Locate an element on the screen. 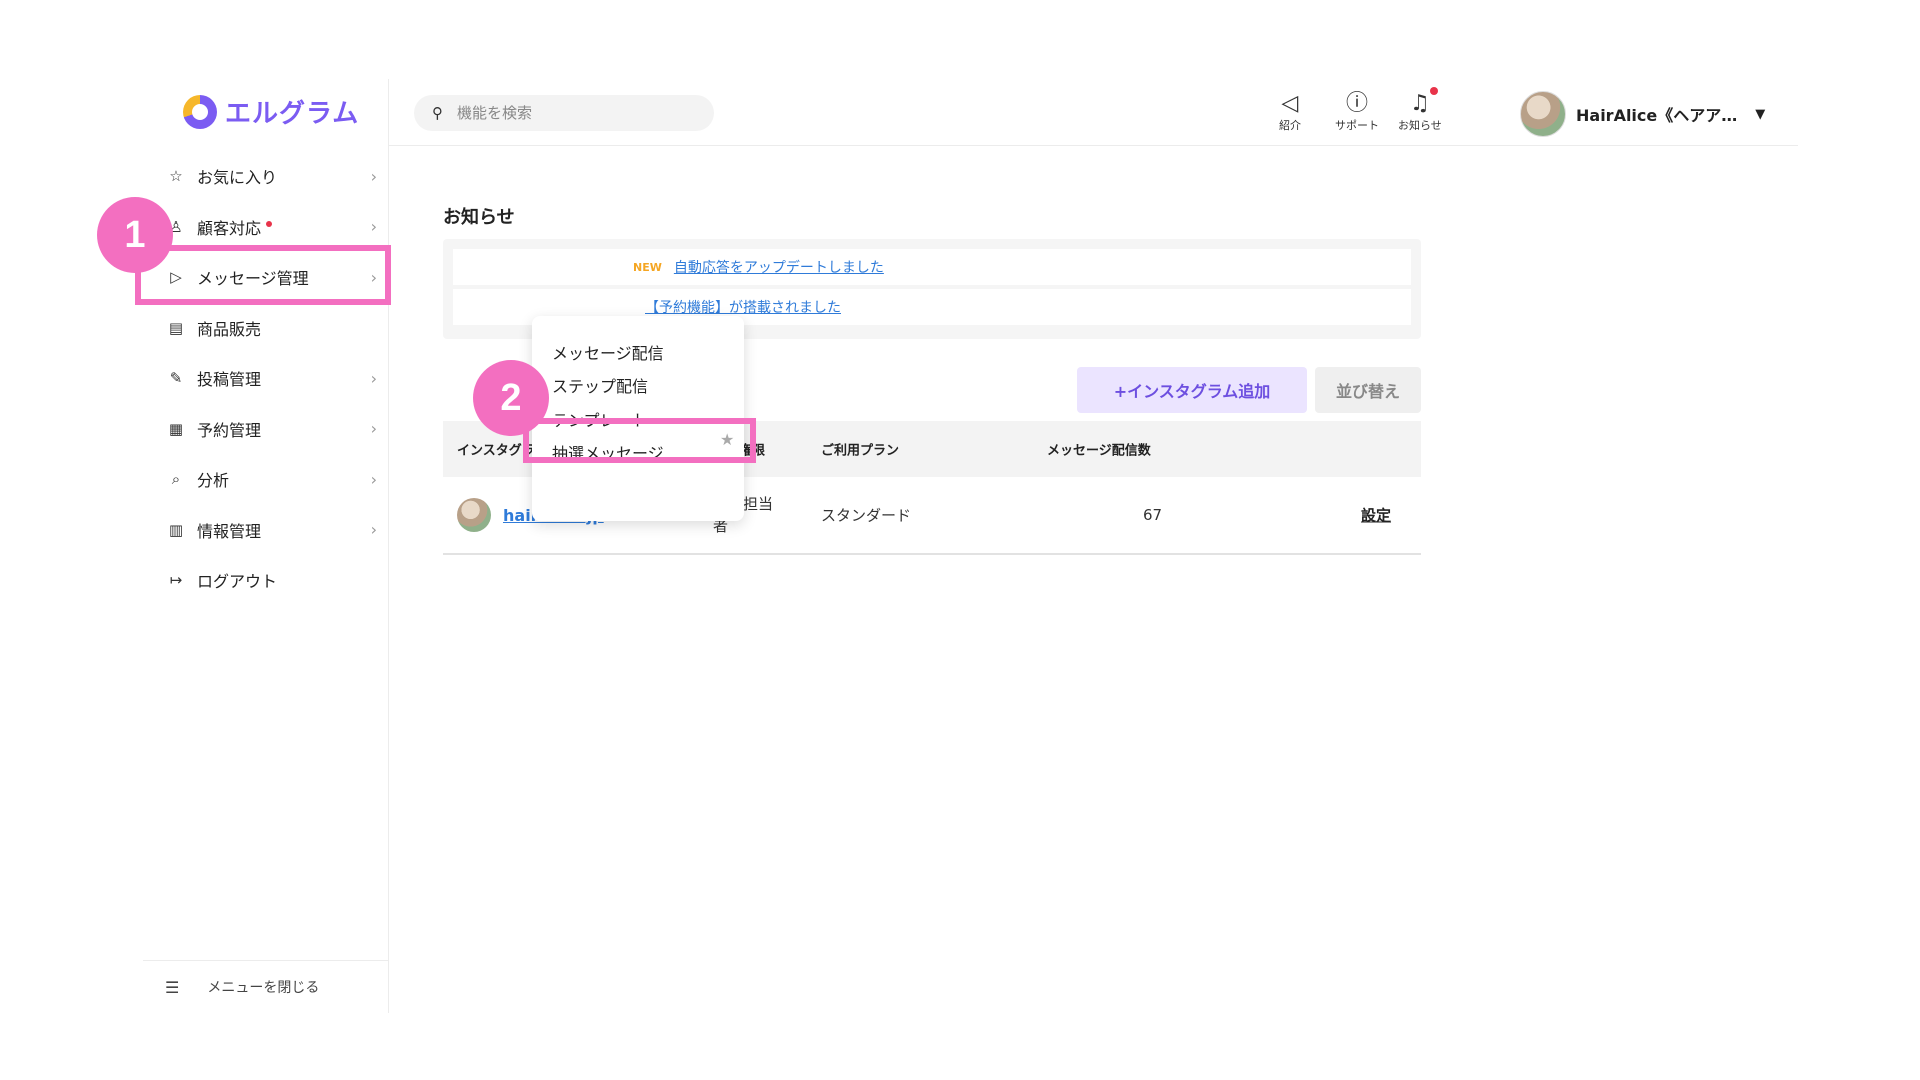 Image resolution: width=1920 pixels, height=1080 pixels. sidebar-item-label: ログアウト is located at coordinates (237, 582).